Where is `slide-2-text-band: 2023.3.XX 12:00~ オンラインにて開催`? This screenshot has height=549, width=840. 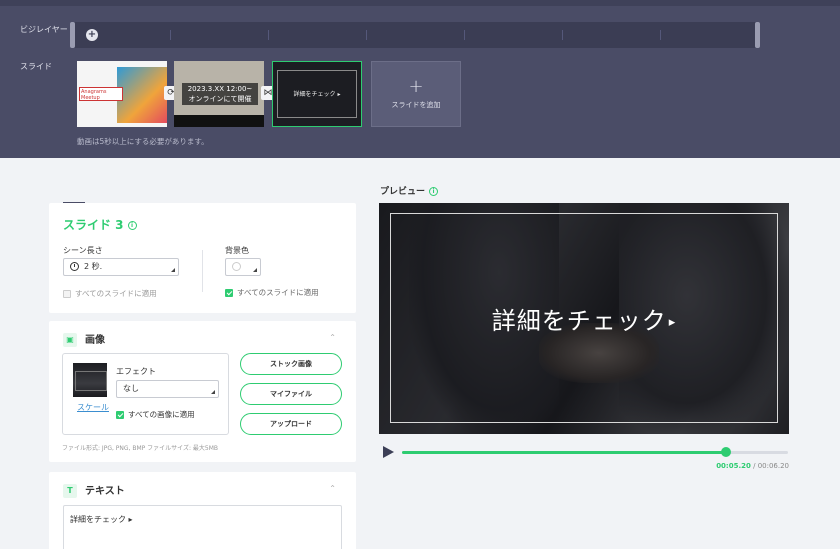 slide-2-text-band: 2023.3.XX 12:00~ オンラインにて開催 is located at coordinates (220, 94).